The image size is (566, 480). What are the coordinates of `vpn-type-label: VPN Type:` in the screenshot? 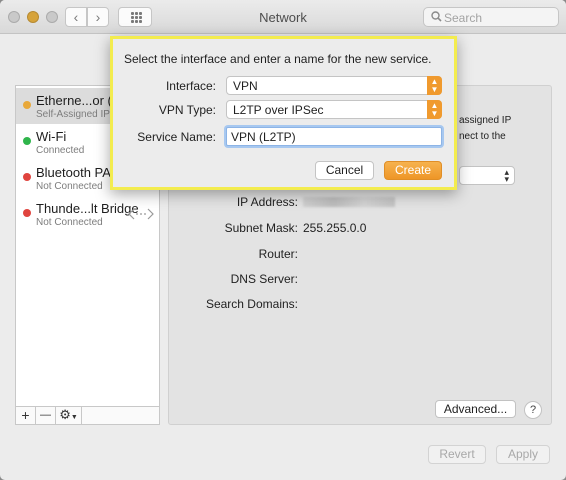 It's located at (187, 110).